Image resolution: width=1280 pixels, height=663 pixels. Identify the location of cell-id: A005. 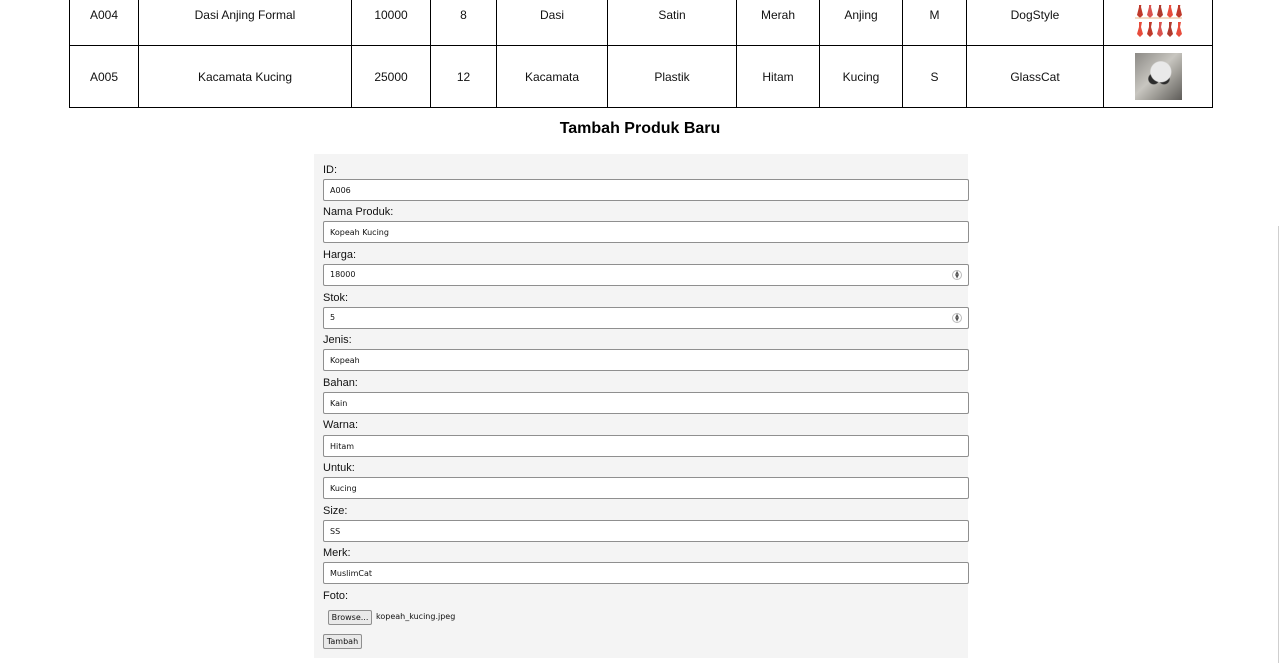
(104, 76).